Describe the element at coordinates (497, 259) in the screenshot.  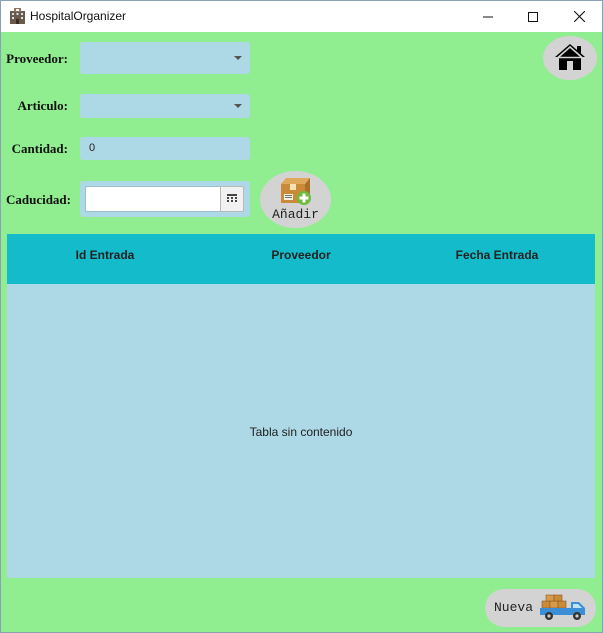
I see `column-header-fecha-entrada: Fecha Entrada` at that location.